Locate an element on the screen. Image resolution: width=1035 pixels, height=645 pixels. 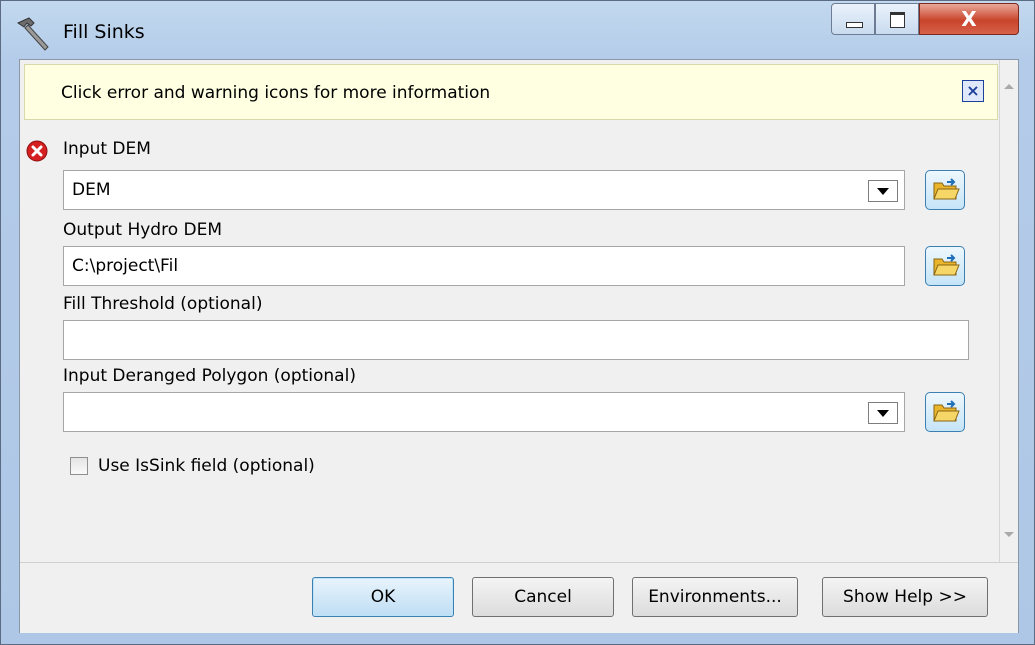
deranged-polygon-browse-button is located at coordinates (945, 412).